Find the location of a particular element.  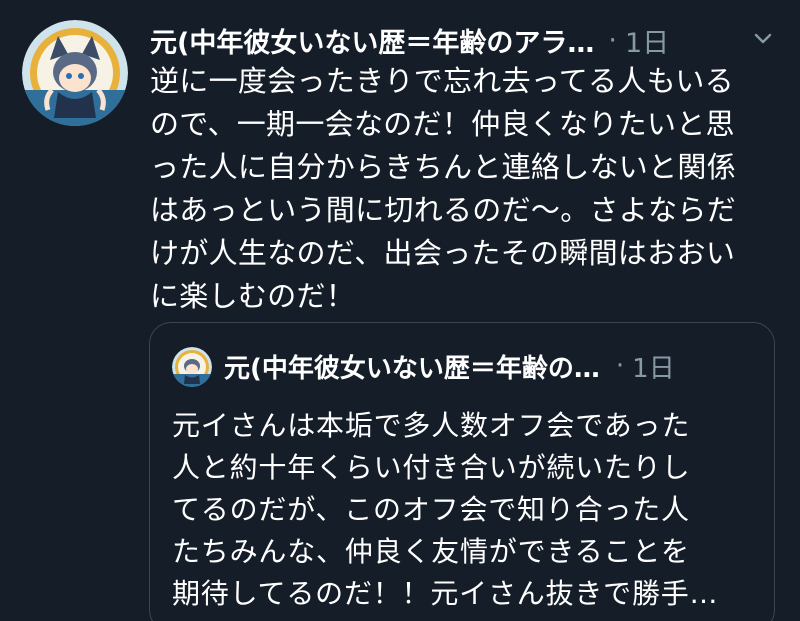

quoted-avatar is located at coordinates (192, 367).